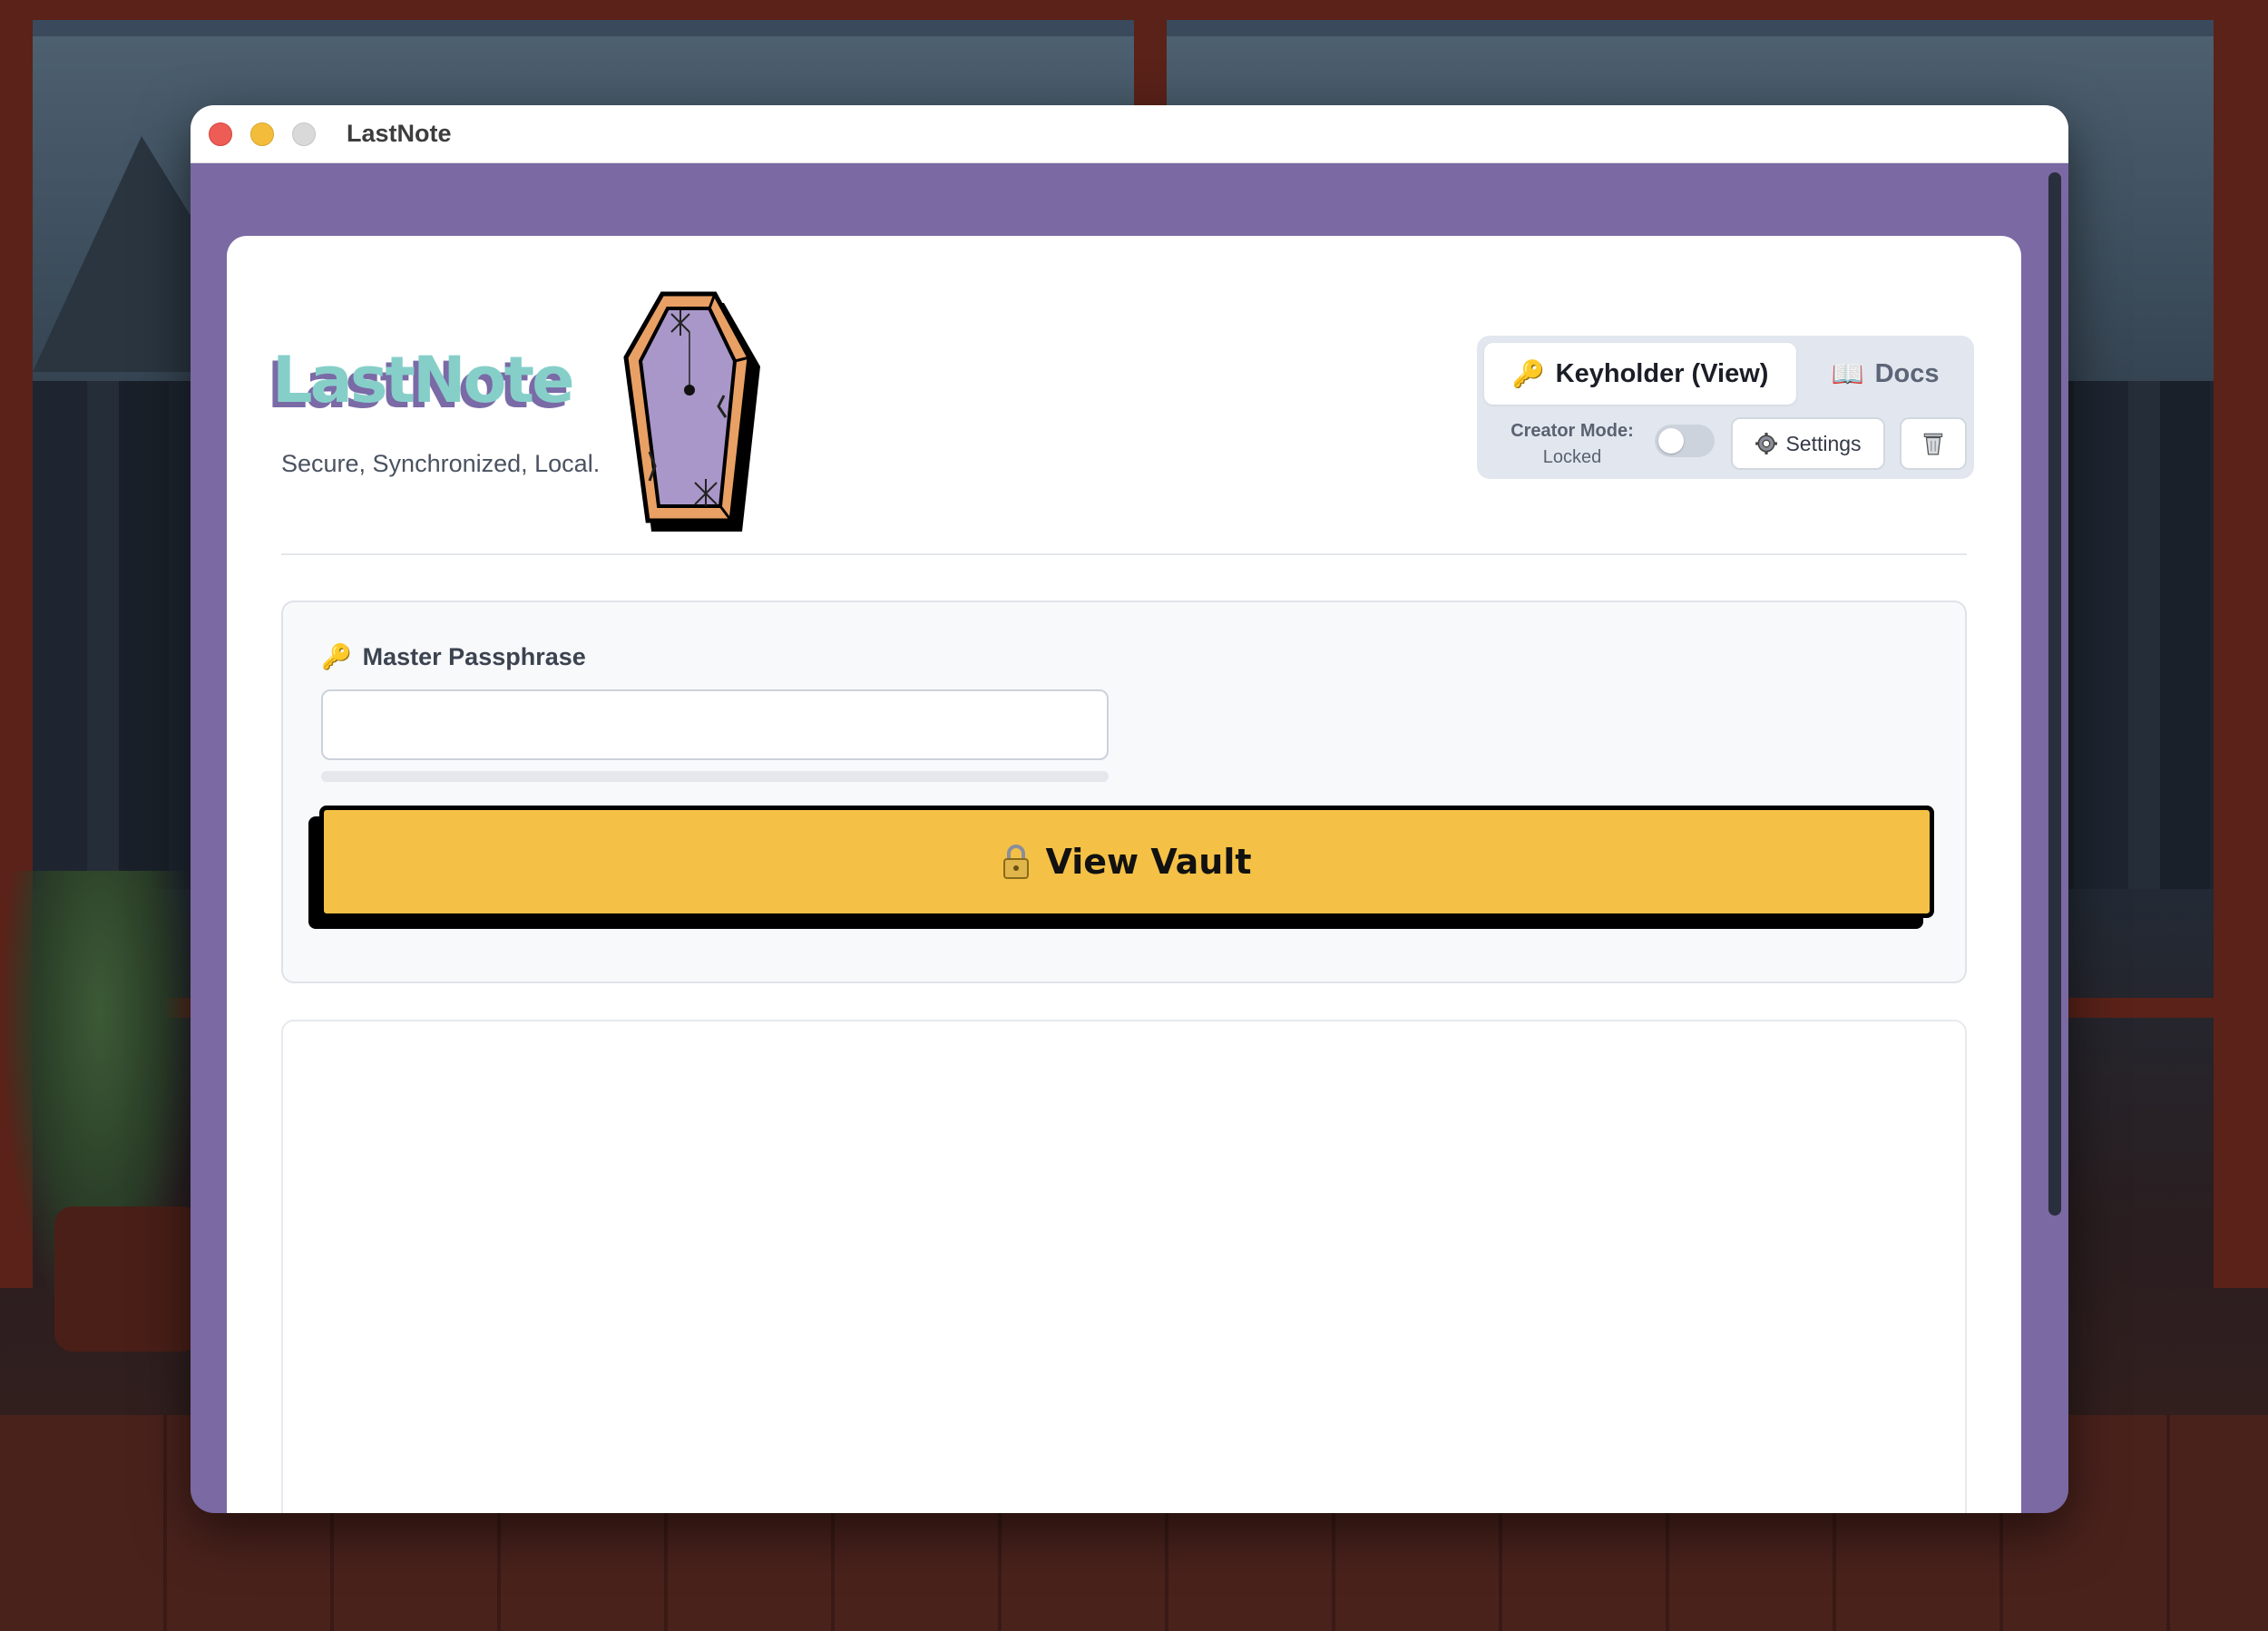 The image size is (2268, 1631). Describe the element at coordinates (2055, 694) in the screenshot. I see `scrollbar` at that location.